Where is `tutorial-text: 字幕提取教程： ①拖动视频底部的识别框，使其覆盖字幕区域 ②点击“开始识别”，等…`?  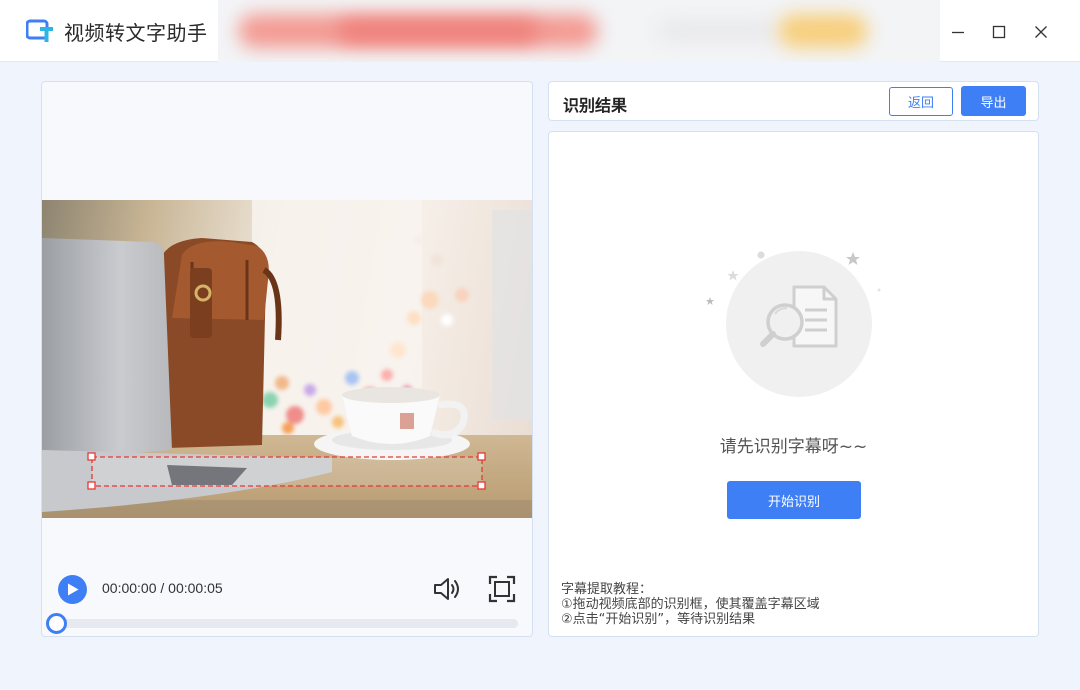
tutorial-text: 字幕提取教程： ①拖动视频底部的识别框，使其覆盖字幕区域 ②点击“开始识别”，等… is located at coordinates (690, 604).